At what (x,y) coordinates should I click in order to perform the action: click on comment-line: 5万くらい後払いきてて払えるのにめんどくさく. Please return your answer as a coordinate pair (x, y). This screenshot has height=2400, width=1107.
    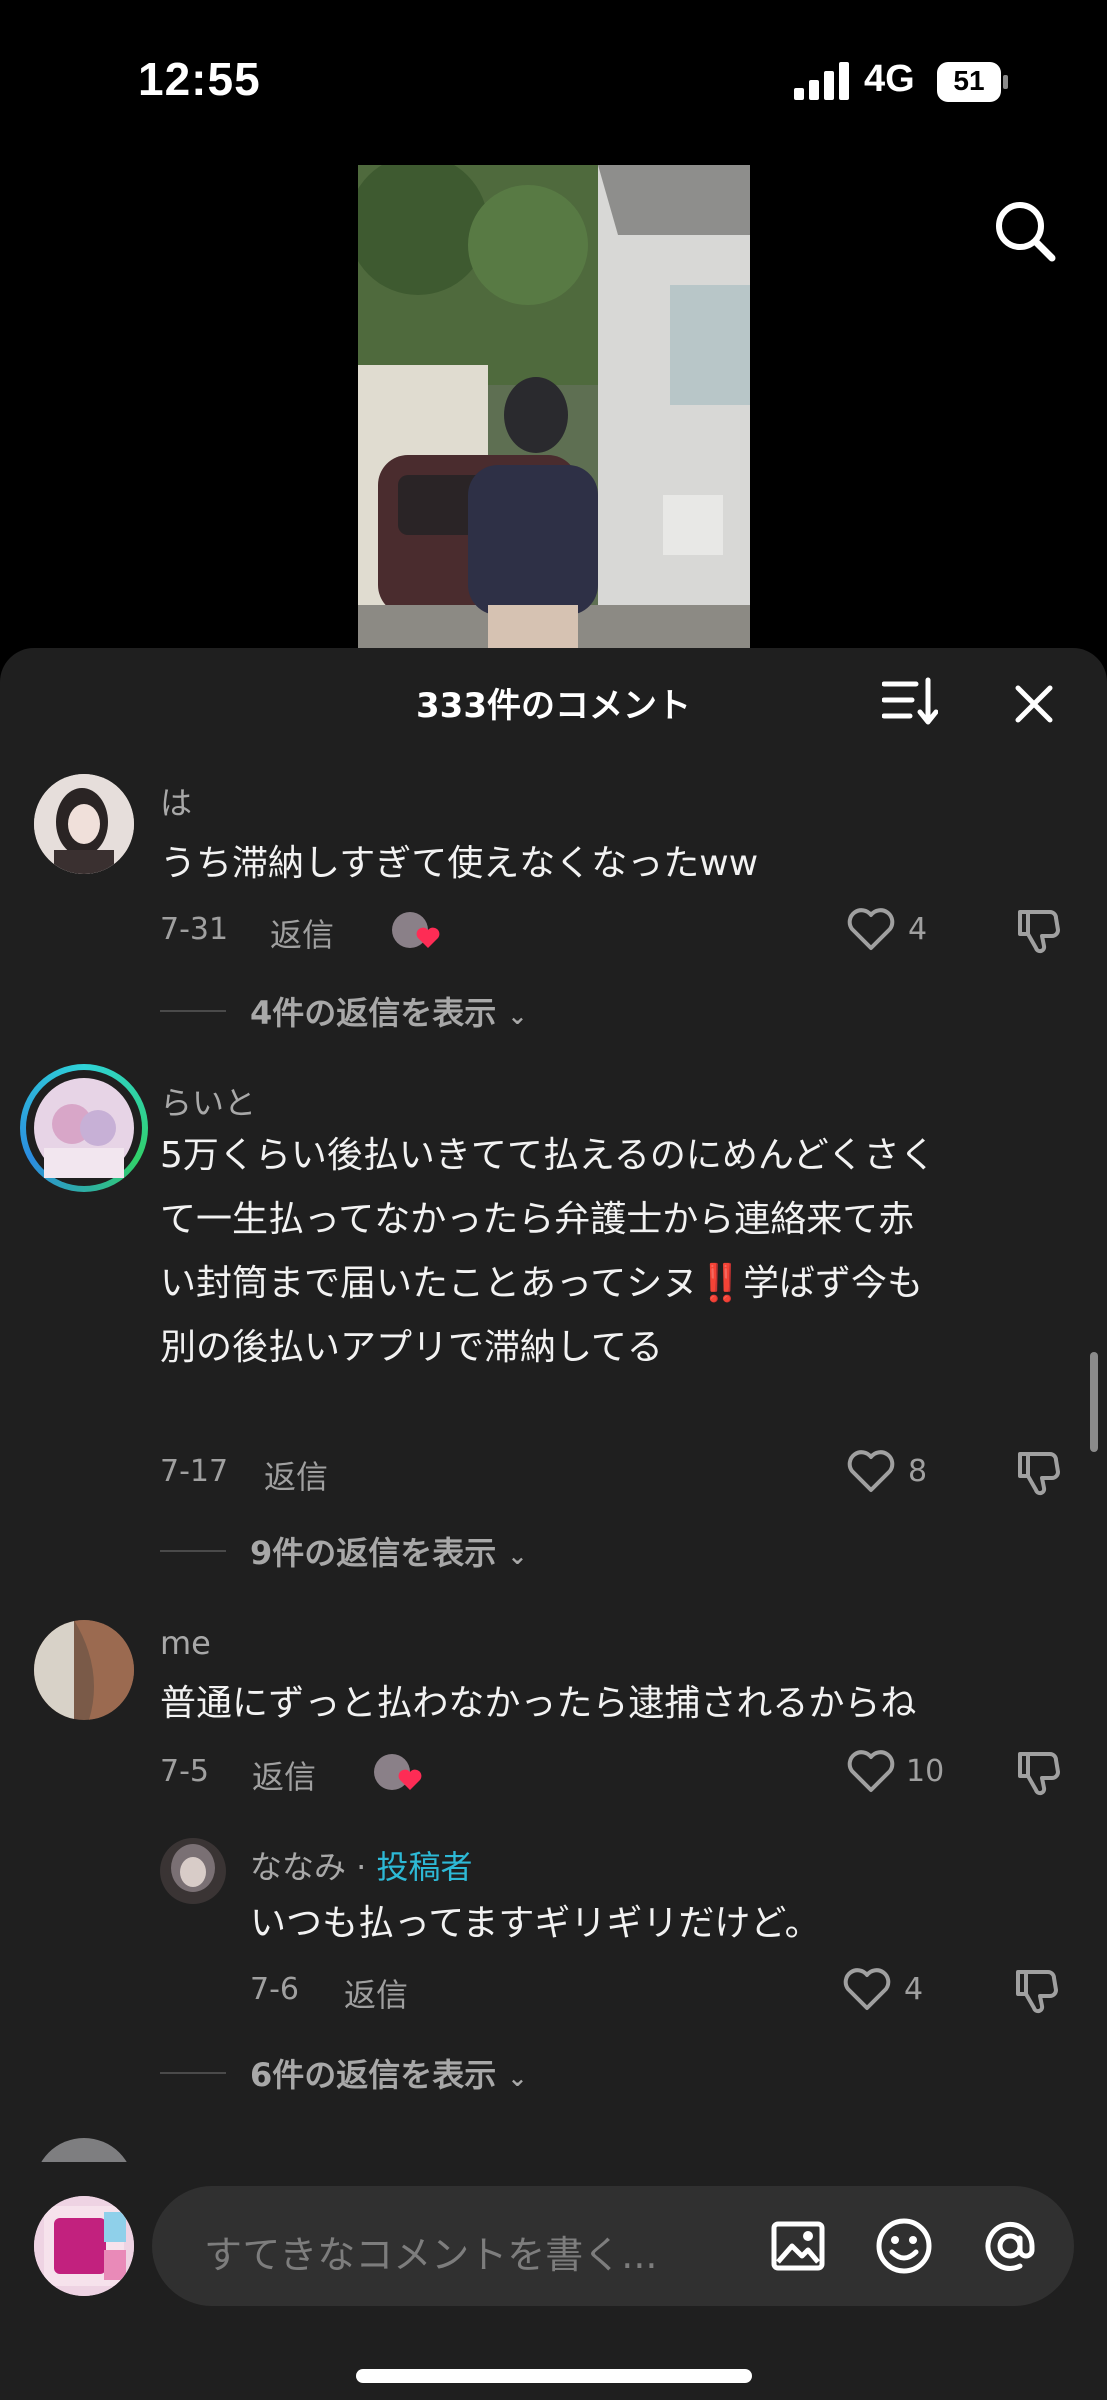
    Looking at the image, I should click on (548, 1155).